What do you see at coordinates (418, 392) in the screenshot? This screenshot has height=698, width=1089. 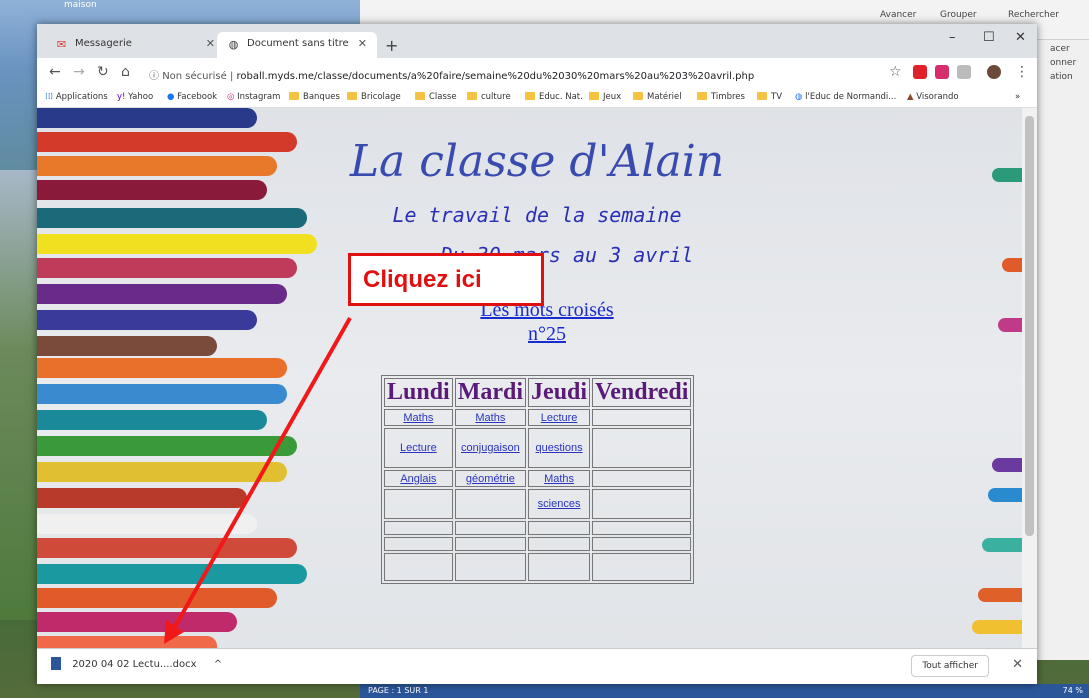 I see `header-lundi: Lundi` at bounding box center [418, 392].